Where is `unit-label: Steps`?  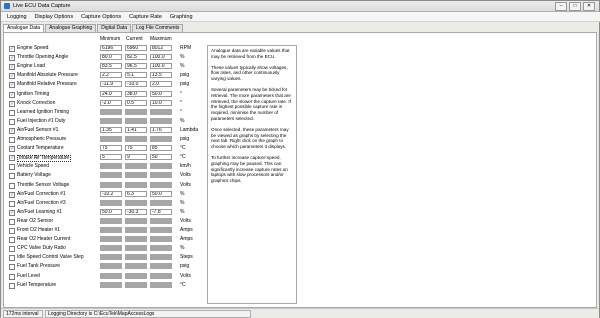 unit-label: Steps is located at coordinates (186, 257).